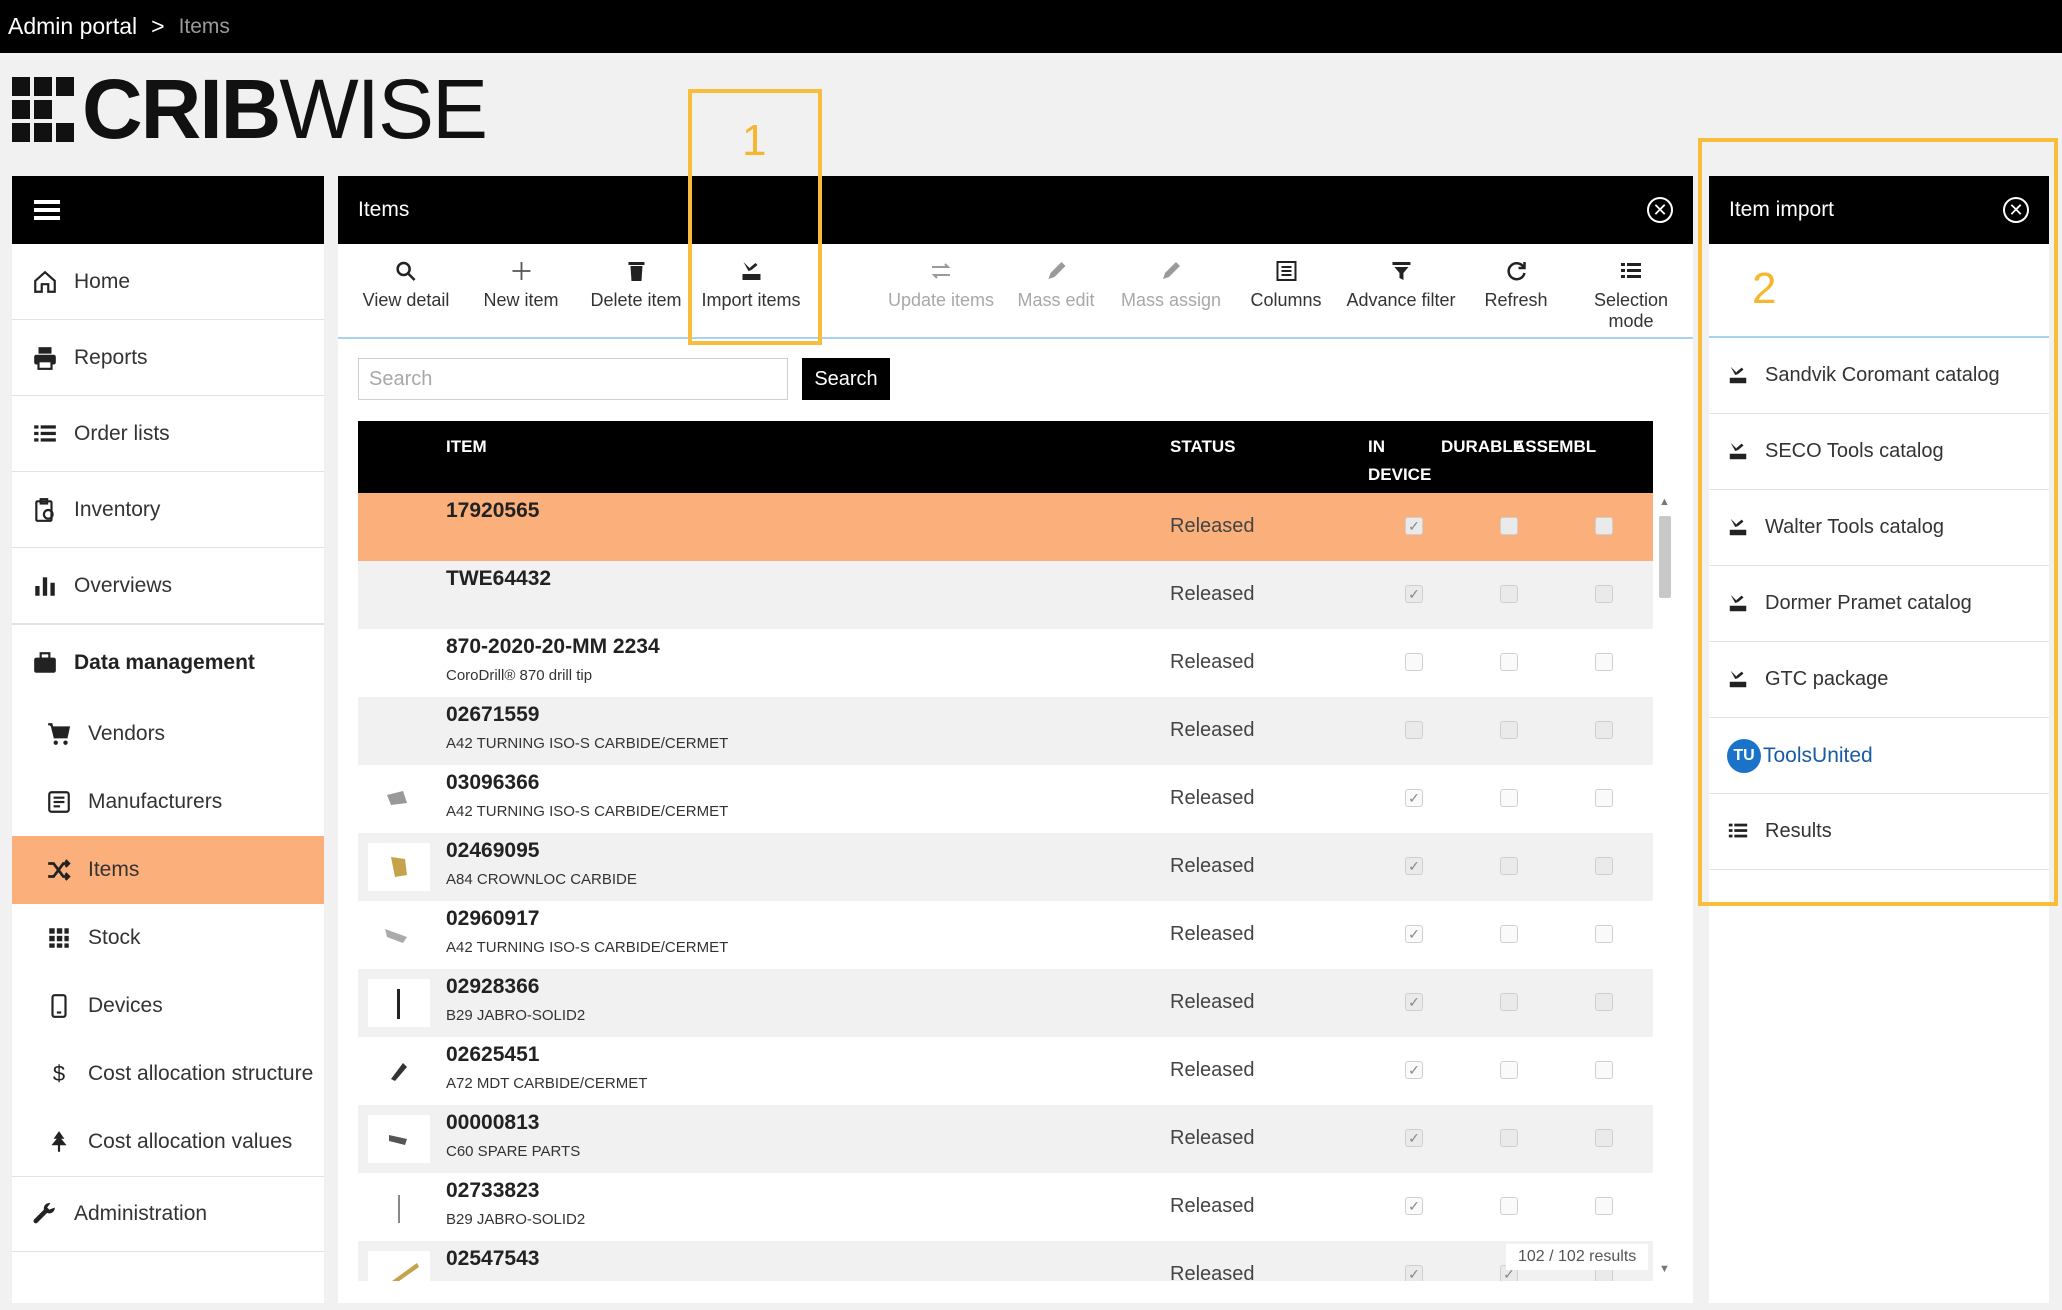 This screenshot has width=2062, height=1310. Describe the element at coordinates (168, 586) in the screenshot. I see `sidebar-item-overviews: Overviews` at that location.